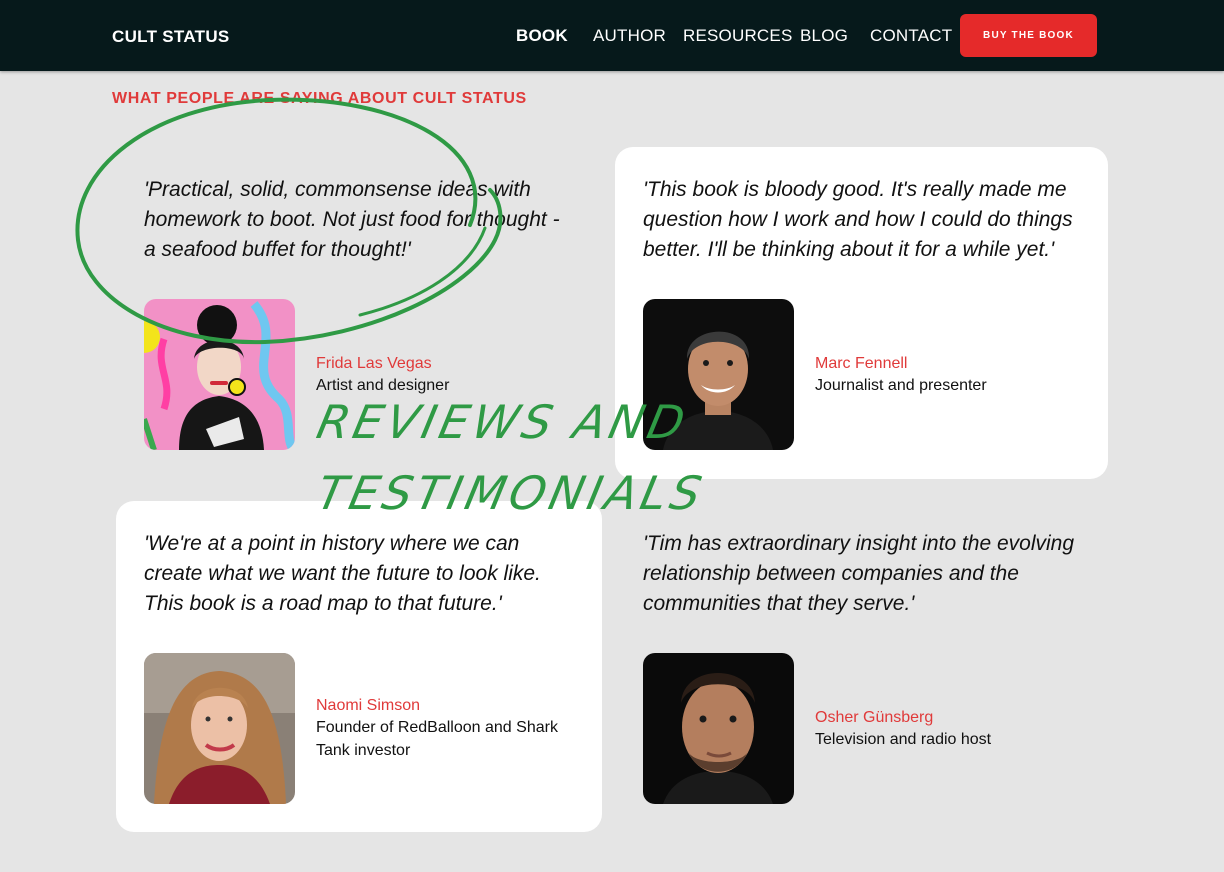 This screenshot has width=1224, height=872. Describe the element at coordinates (629, 36) in the screenshot. I see `nav-link-author: AUTHOR` at that location.